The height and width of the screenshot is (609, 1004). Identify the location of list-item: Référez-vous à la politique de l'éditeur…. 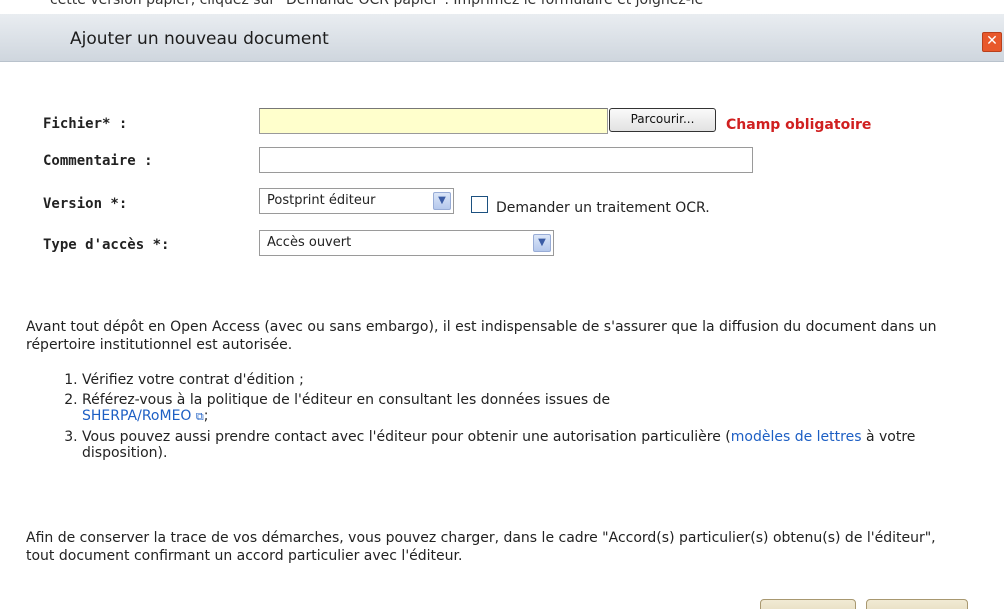
(517, 408).